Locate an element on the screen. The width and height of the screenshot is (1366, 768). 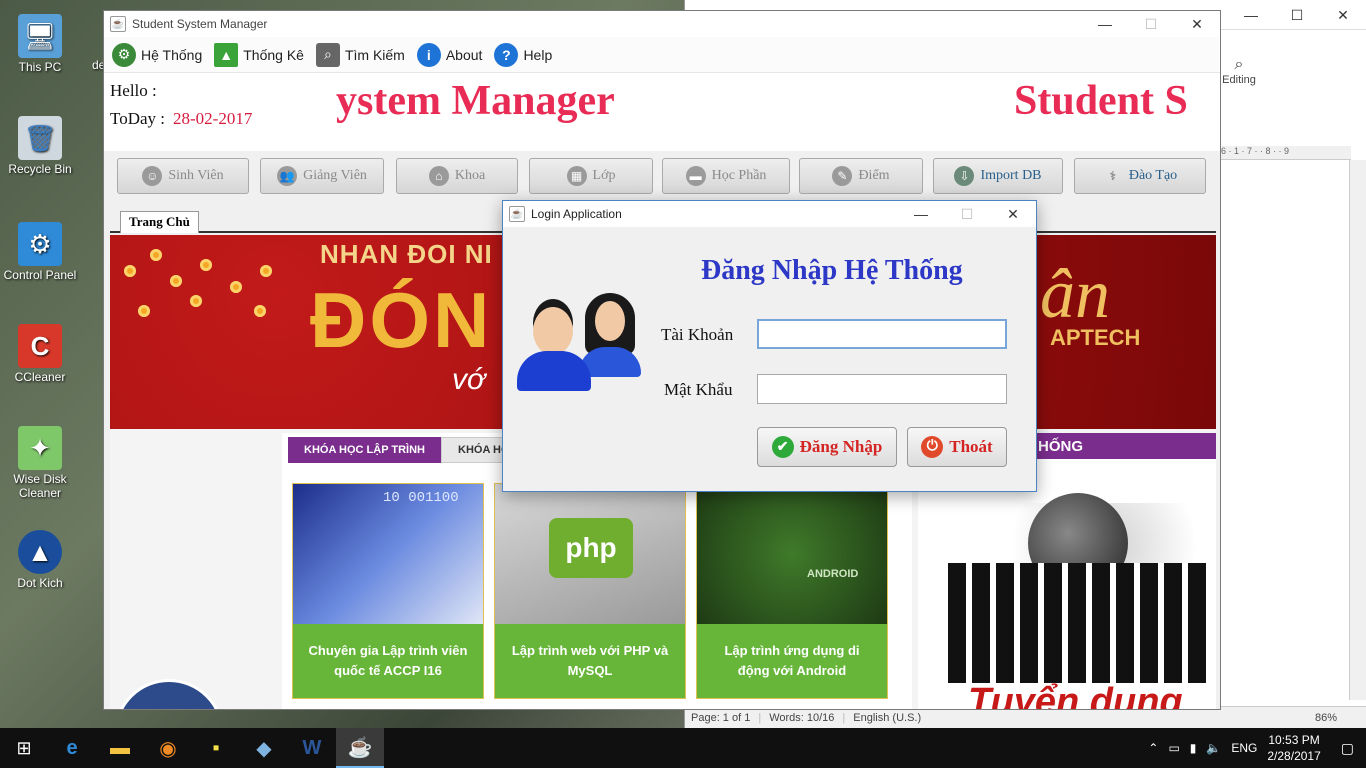
desktop-icon-dot-kich: ▲ Dot Kich is located at coordinates (40, 560).